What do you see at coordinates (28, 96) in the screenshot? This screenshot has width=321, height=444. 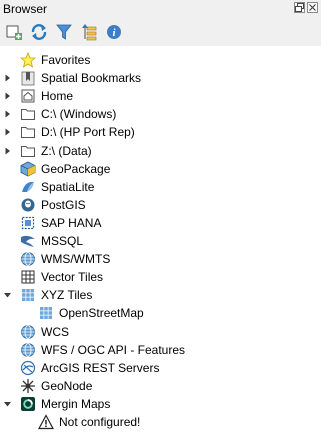 I see `home-folder-icon` at bounding box center [28, 96].